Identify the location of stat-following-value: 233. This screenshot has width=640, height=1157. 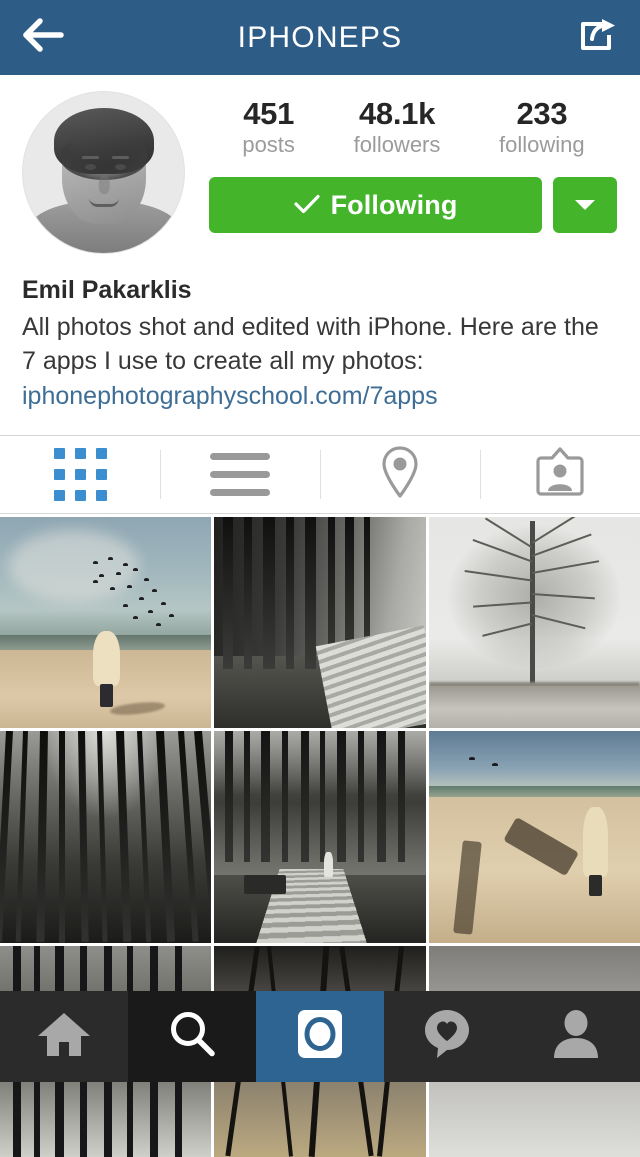
(542, 113).